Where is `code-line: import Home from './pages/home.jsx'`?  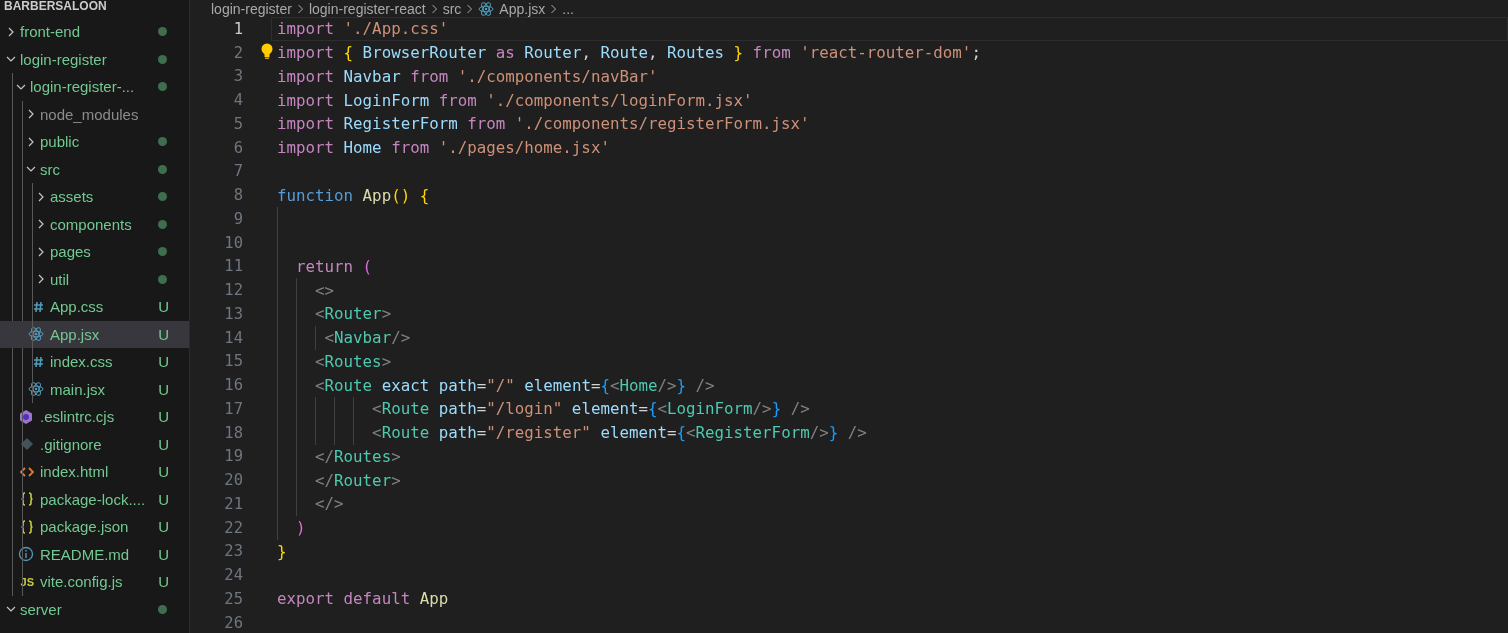
code-line: import Home from './pages/home.jsx' is located at coordinates (443, 148).